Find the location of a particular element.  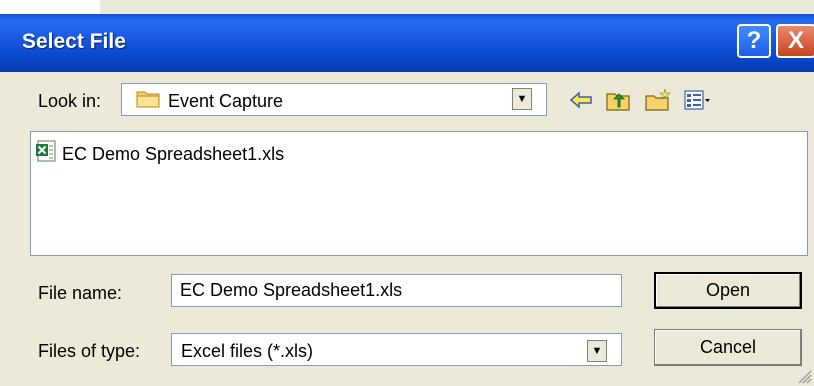

dialog-title: Select File is located at coordinates (74, 41).